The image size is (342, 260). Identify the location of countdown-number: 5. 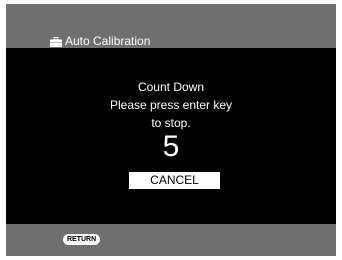
(171, 146).